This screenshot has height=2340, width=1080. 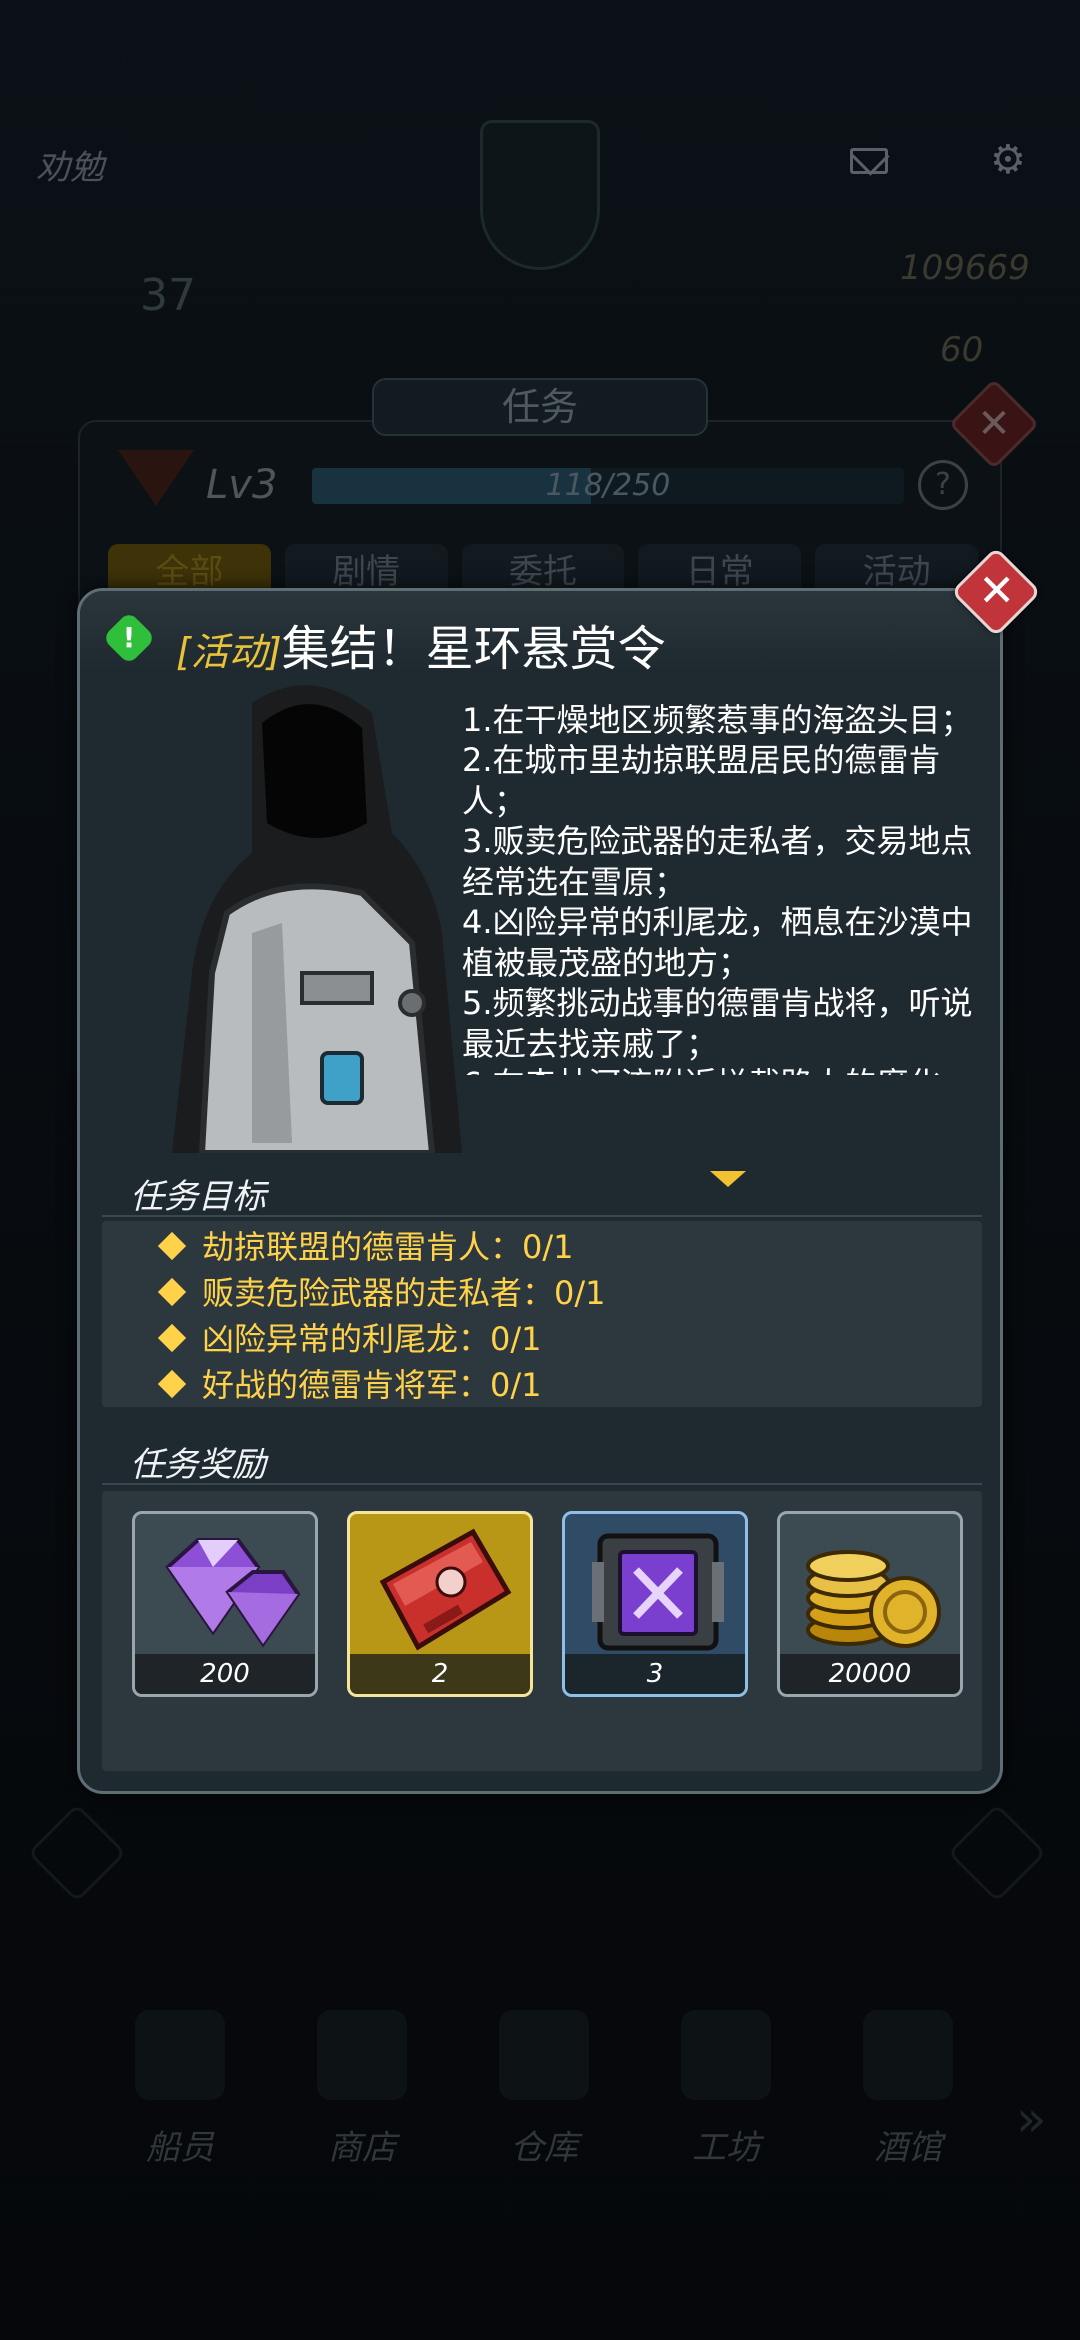 I want to click on nav-workshop: 工坊, so click(x=726, y=2100).